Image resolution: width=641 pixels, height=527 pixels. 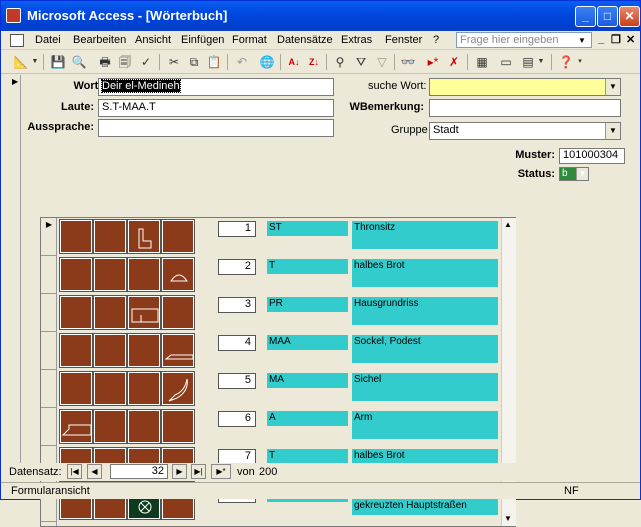 I want to click on record-selector: ▶, so click(x=15, y=269).